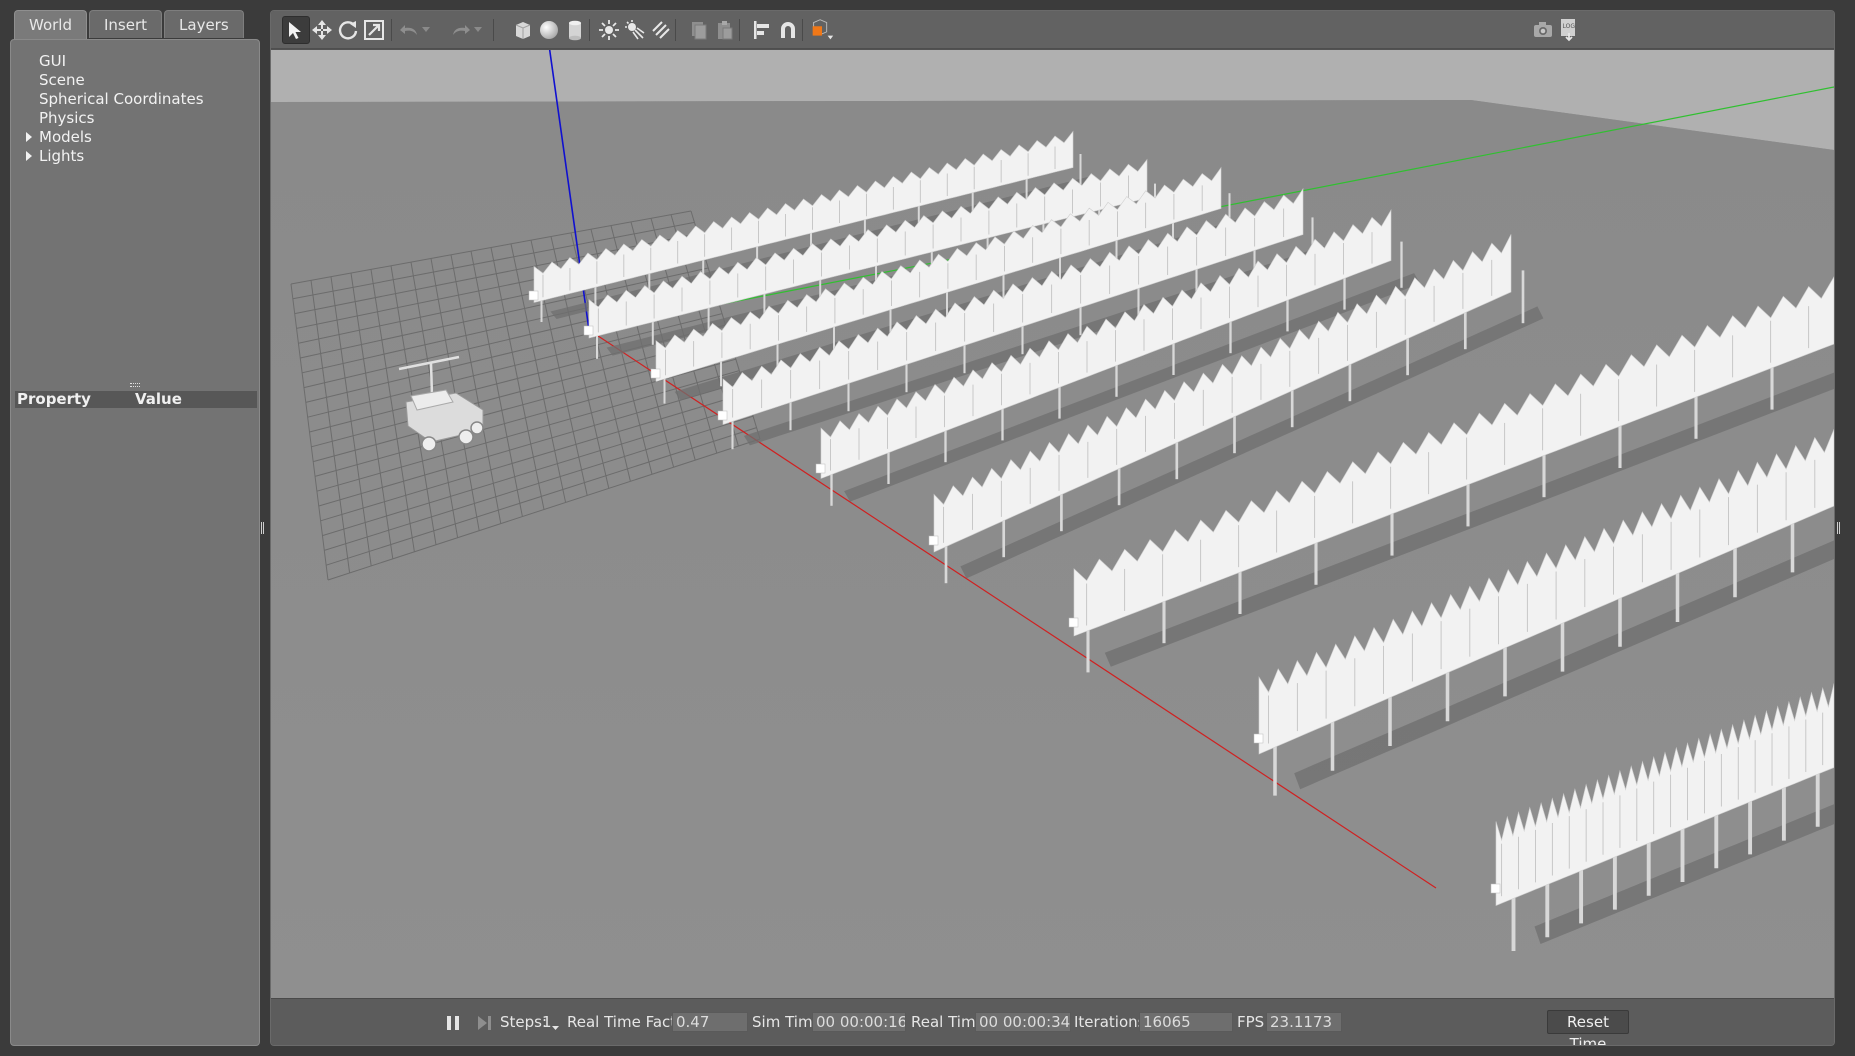 This screenshot has height=1056, width=1855. I want to click on toolbar: LOG, so click(1052, 30).